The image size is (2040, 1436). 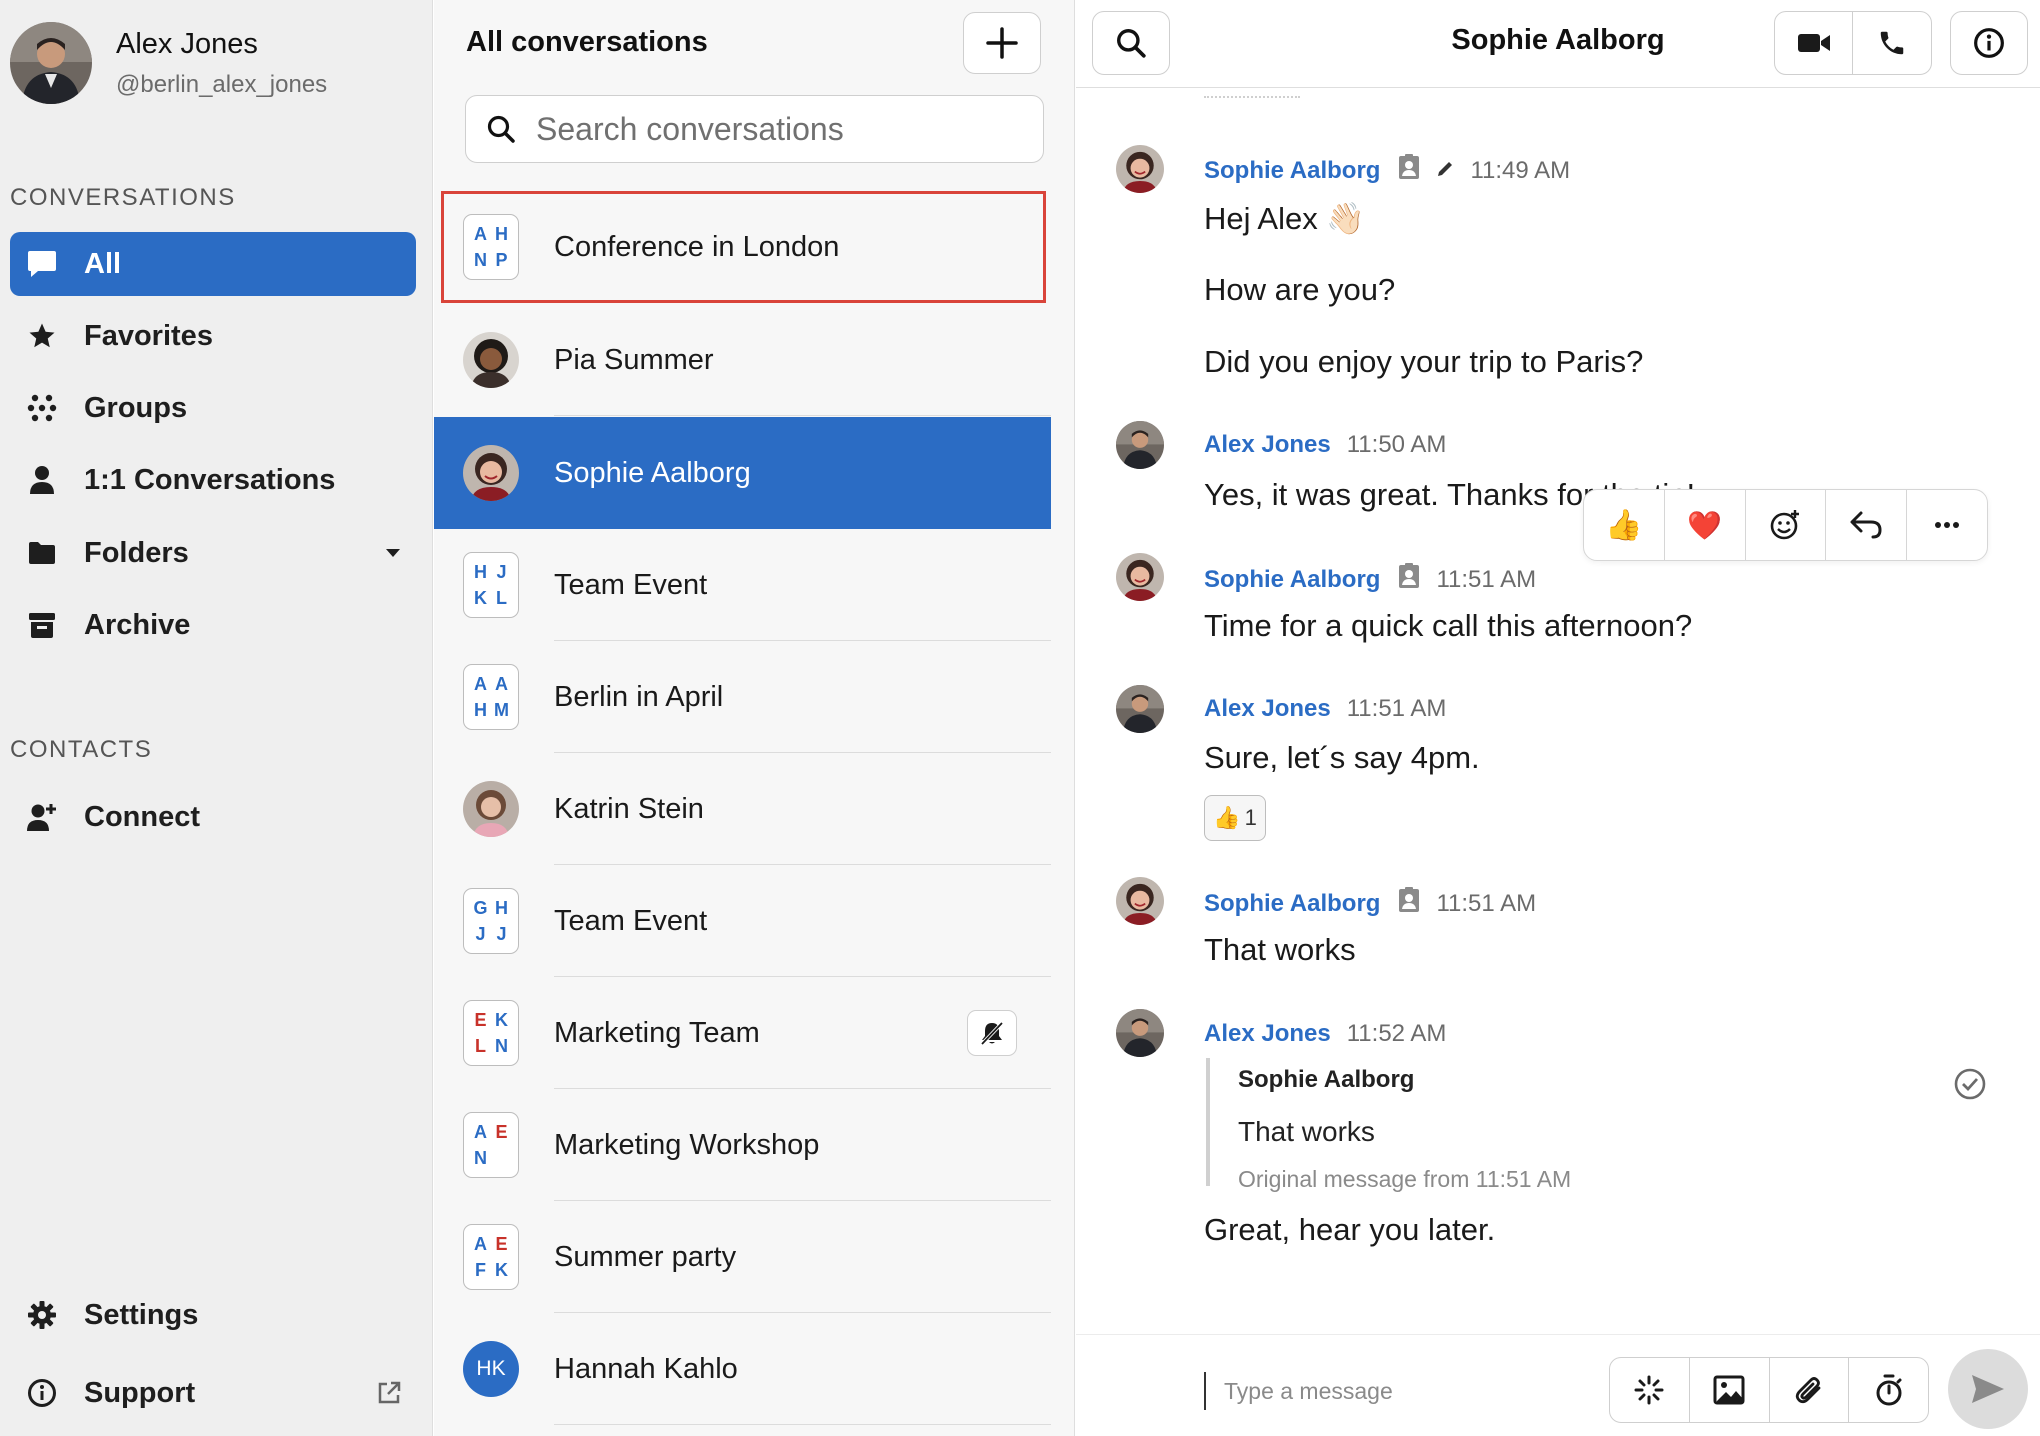 What do you see at coordinates (213, 408) in the screenshot?
I see `sidebar-item-groups: Groups` at bounding box center [213, 408].